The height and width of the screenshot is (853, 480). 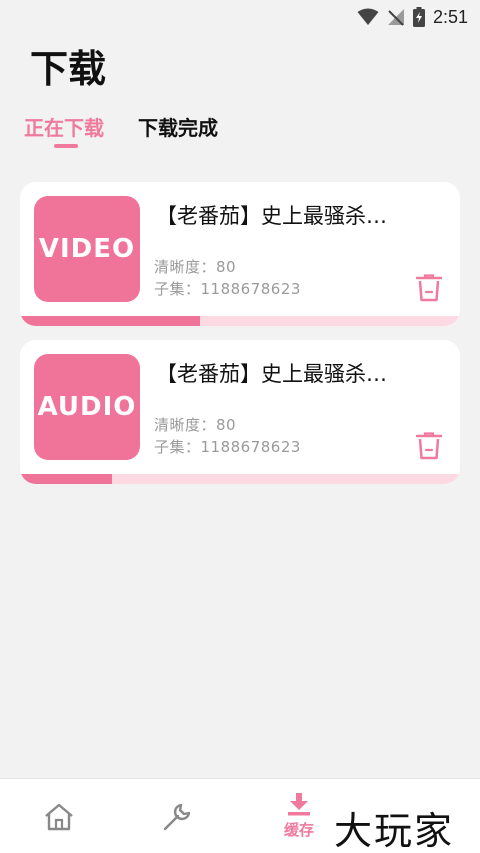 What do you see at coordinates (299, 804) in the screenshot?
I see `download-icon` at bounding box center [299, 804].